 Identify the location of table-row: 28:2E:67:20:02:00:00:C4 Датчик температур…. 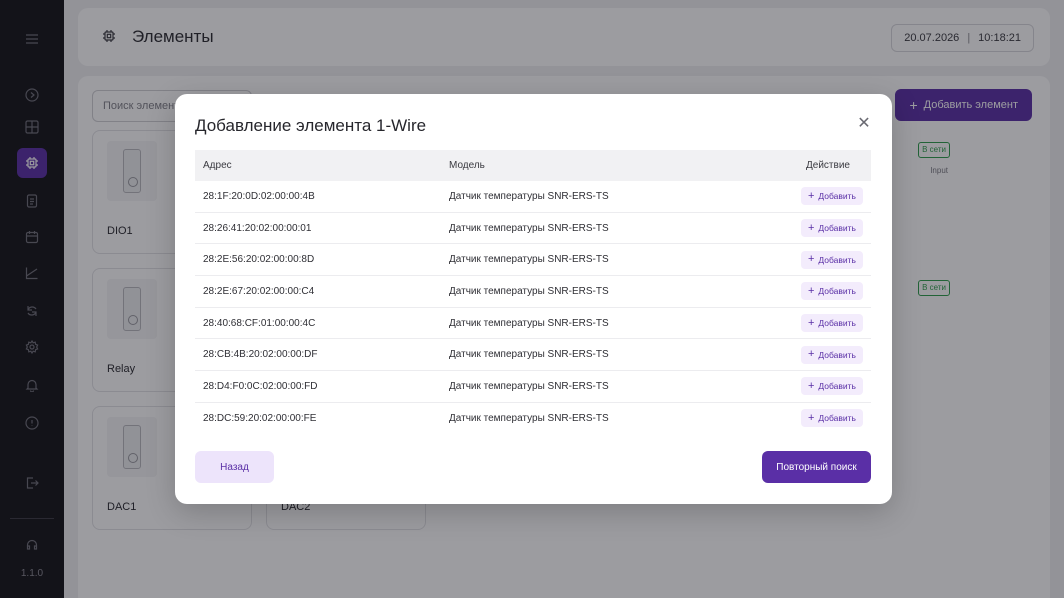
(533, 292).